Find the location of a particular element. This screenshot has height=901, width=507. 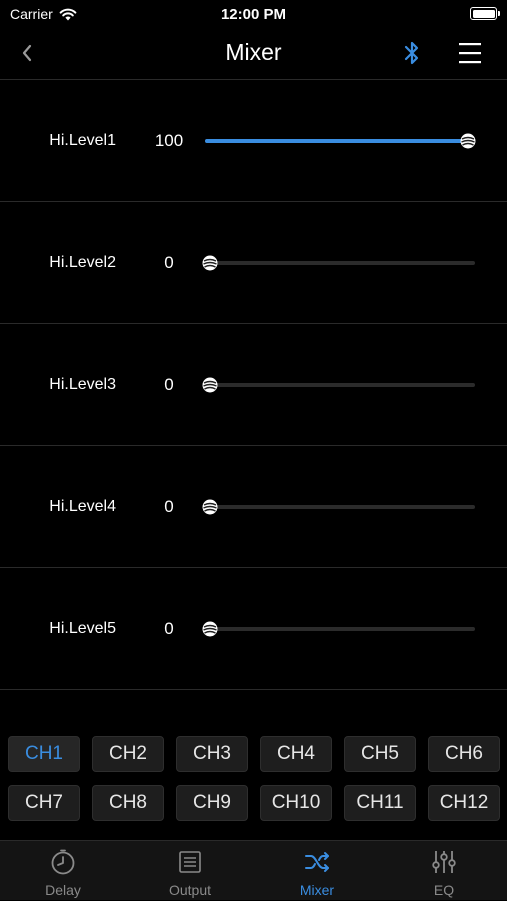

tab-label: EQ is located at coordinates (444, 890).